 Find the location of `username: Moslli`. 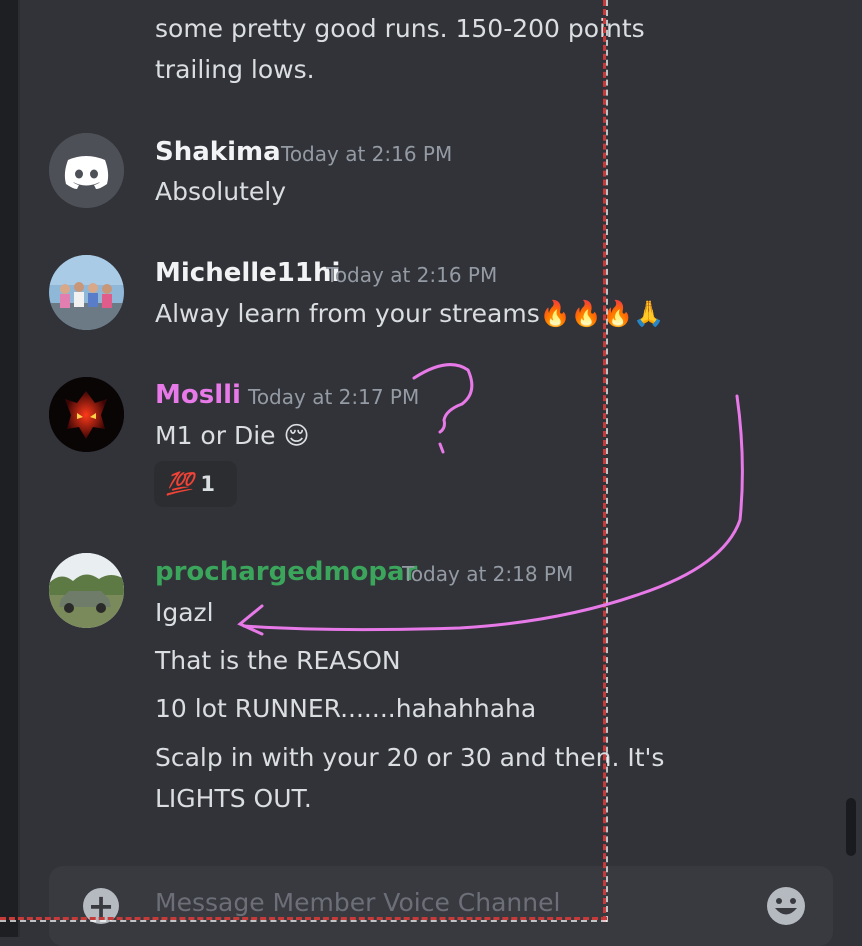

username: Moslli is located at coordinates (198, 395).